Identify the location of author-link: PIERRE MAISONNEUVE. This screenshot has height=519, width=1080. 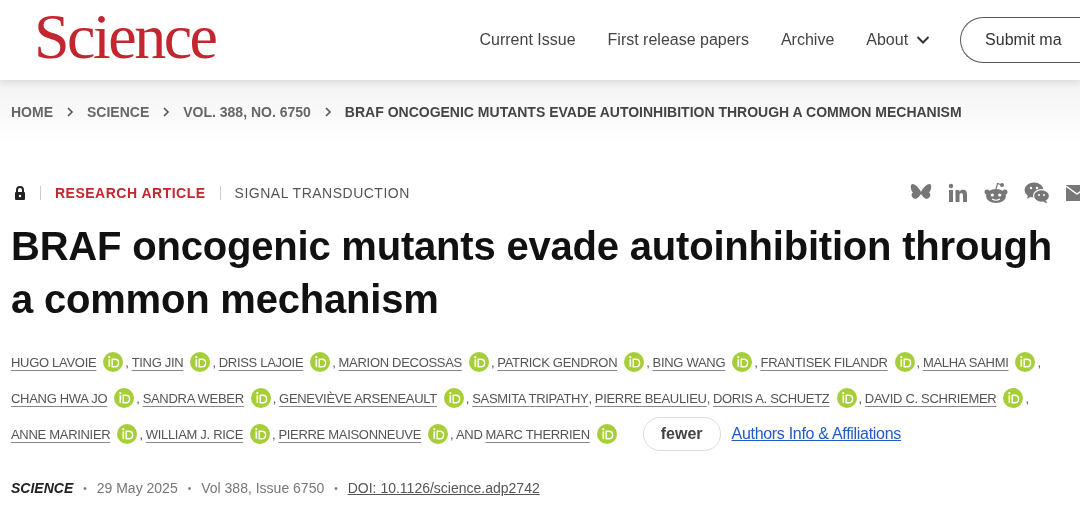
(350, 434).